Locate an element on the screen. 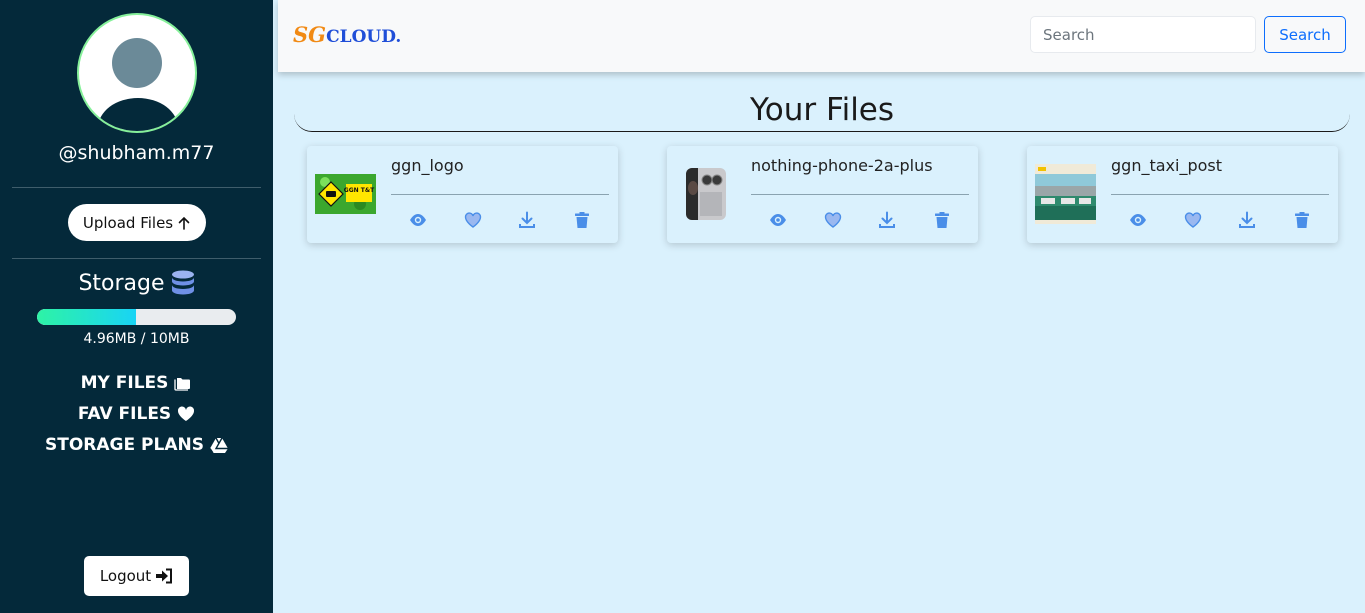  storage-progress-bar is located at coordinates (136, 317).